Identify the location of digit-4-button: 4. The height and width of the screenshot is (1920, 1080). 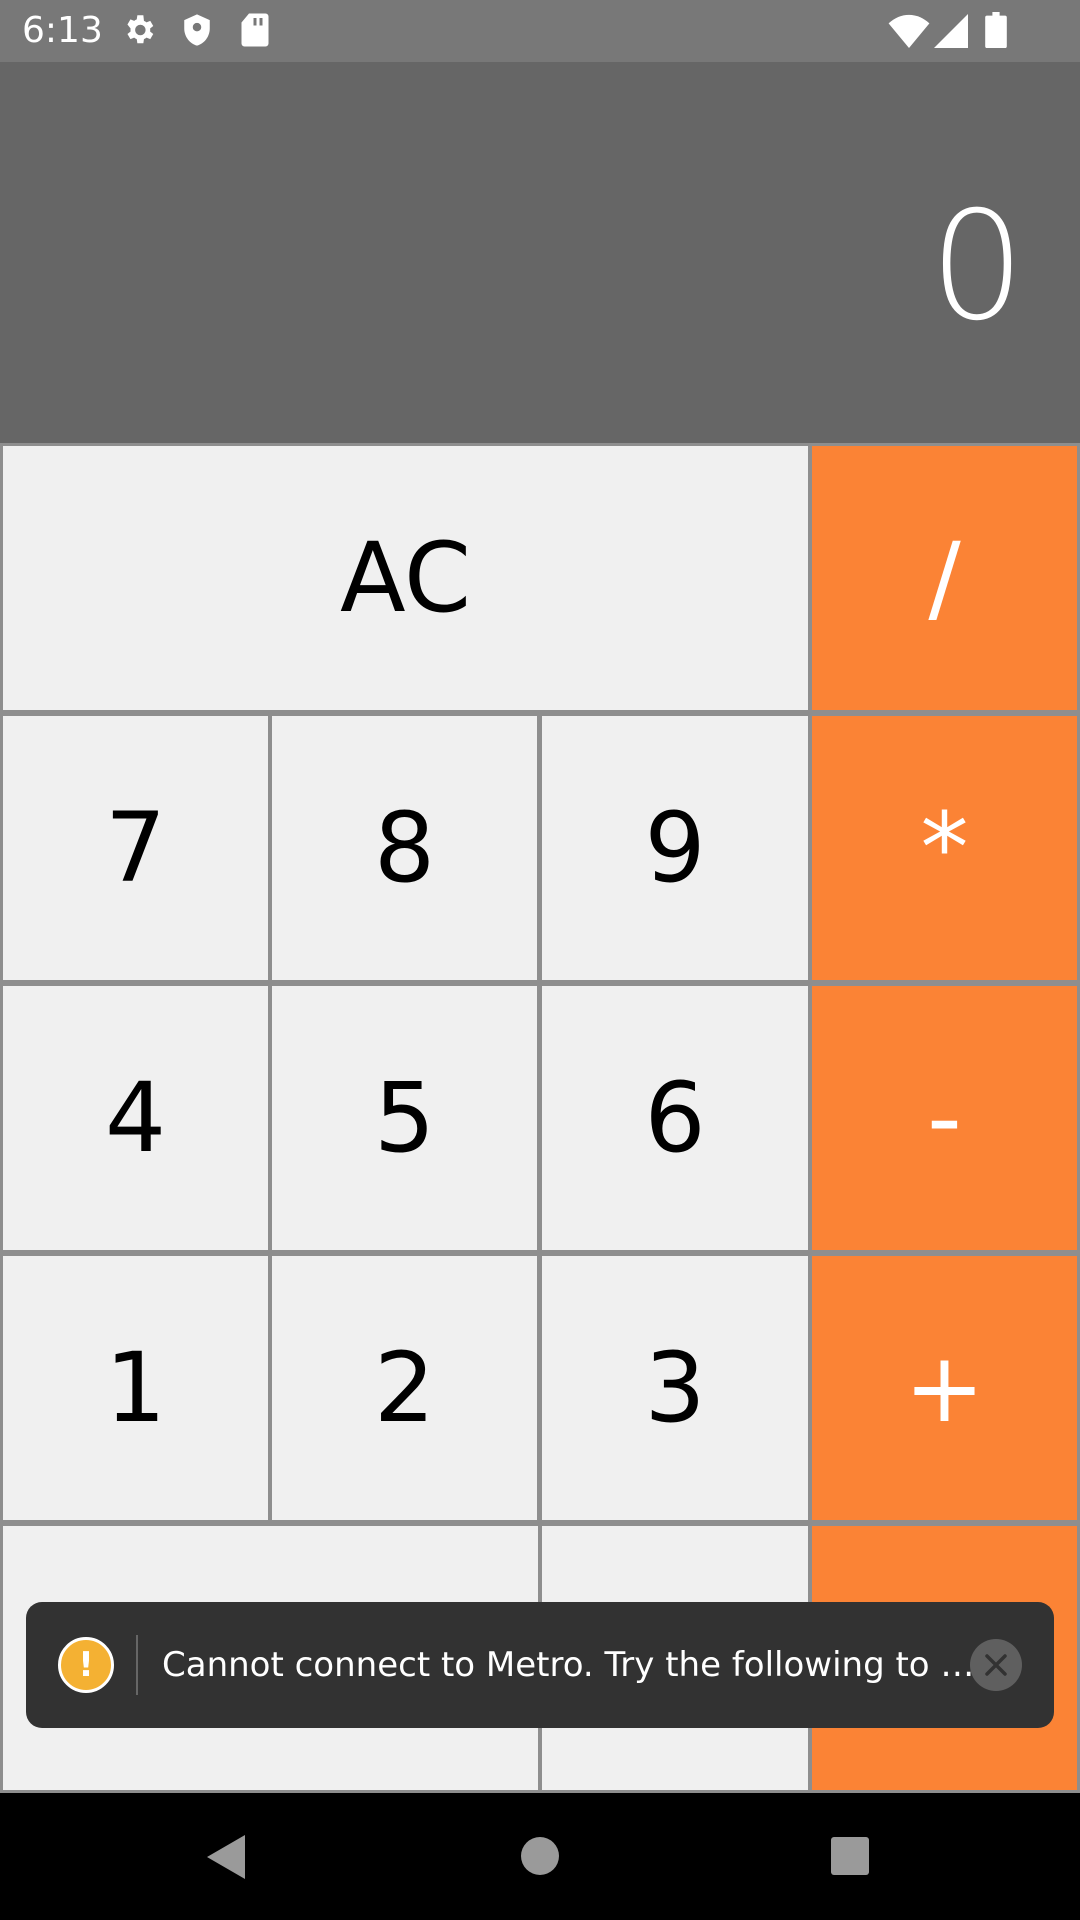
(135, 1118).